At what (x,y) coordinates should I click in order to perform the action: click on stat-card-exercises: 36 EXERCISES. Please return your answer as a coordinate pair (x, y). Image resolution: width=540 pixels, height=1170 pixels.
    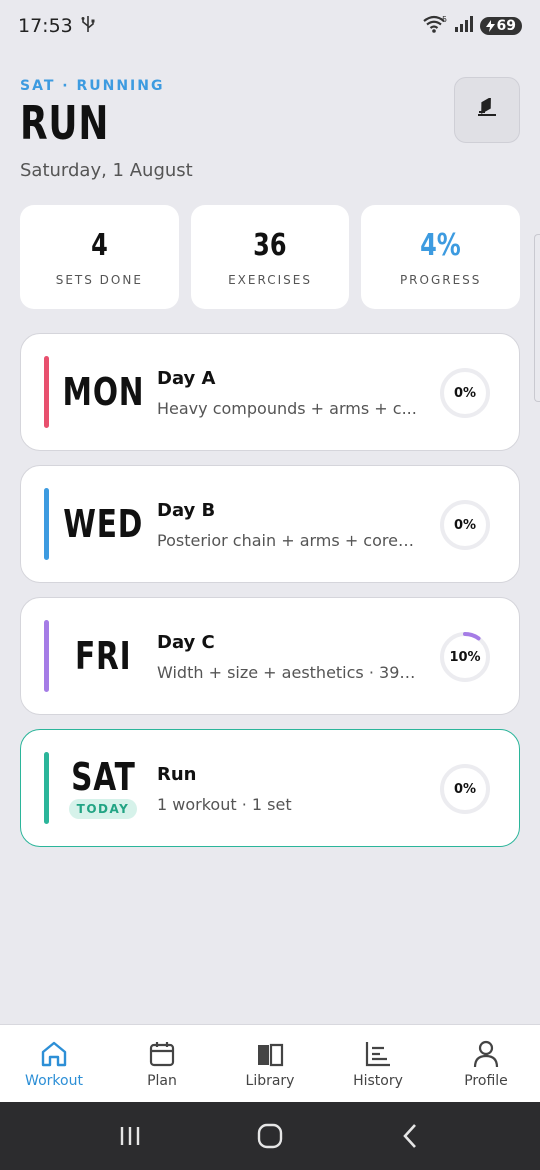
    Looking at the image, I should click on (270, 257).